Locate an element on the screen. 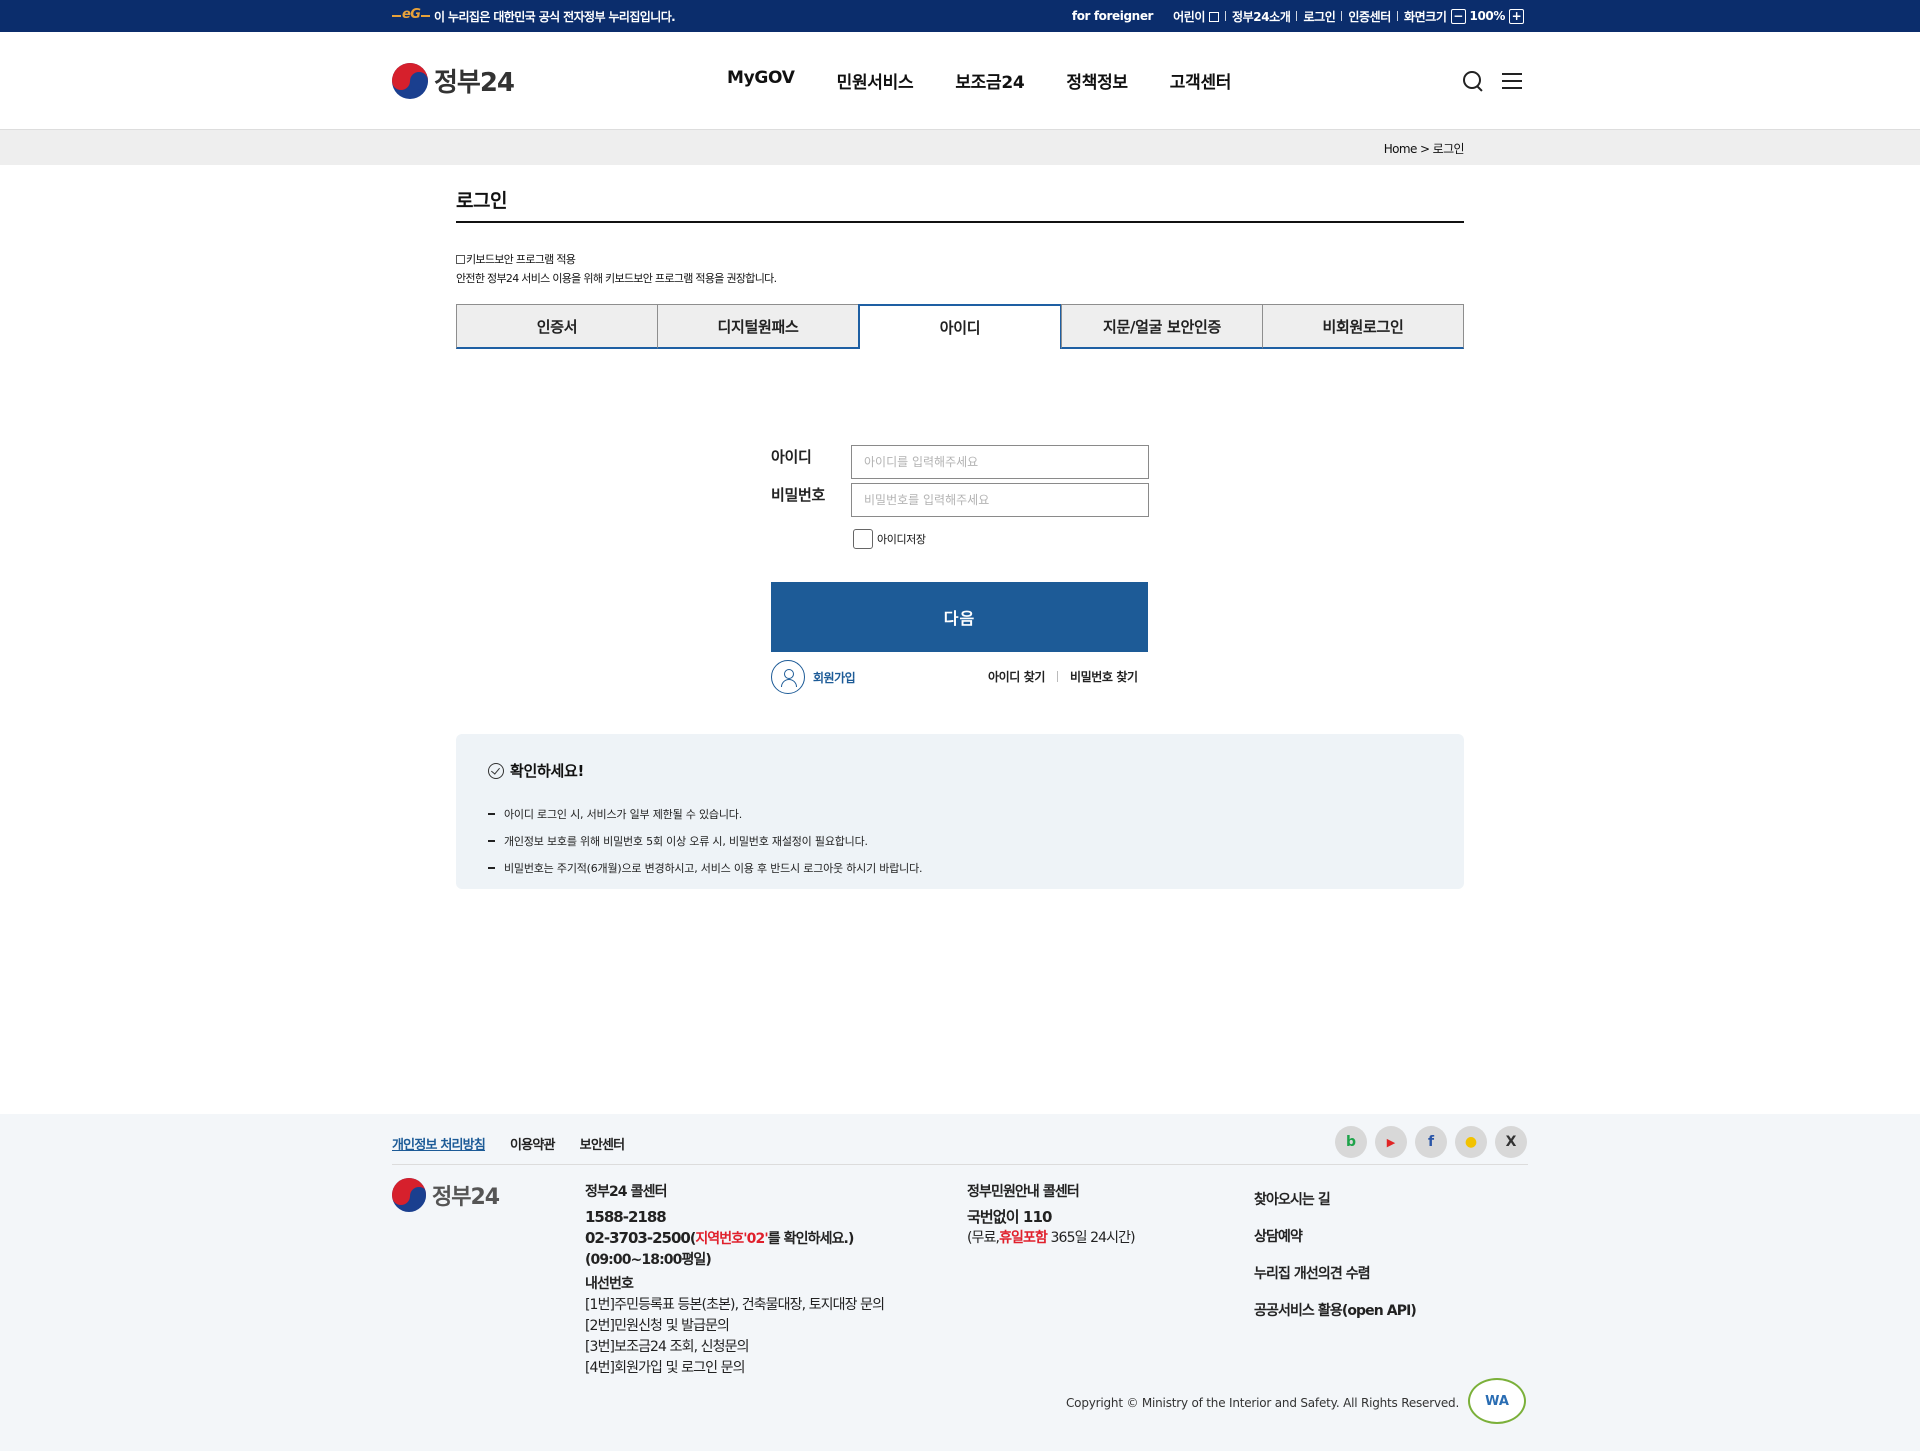 The image size is (1920, 1451). breadcrumb-bar: Home > 로그인 is located at coordinates (960, 147).